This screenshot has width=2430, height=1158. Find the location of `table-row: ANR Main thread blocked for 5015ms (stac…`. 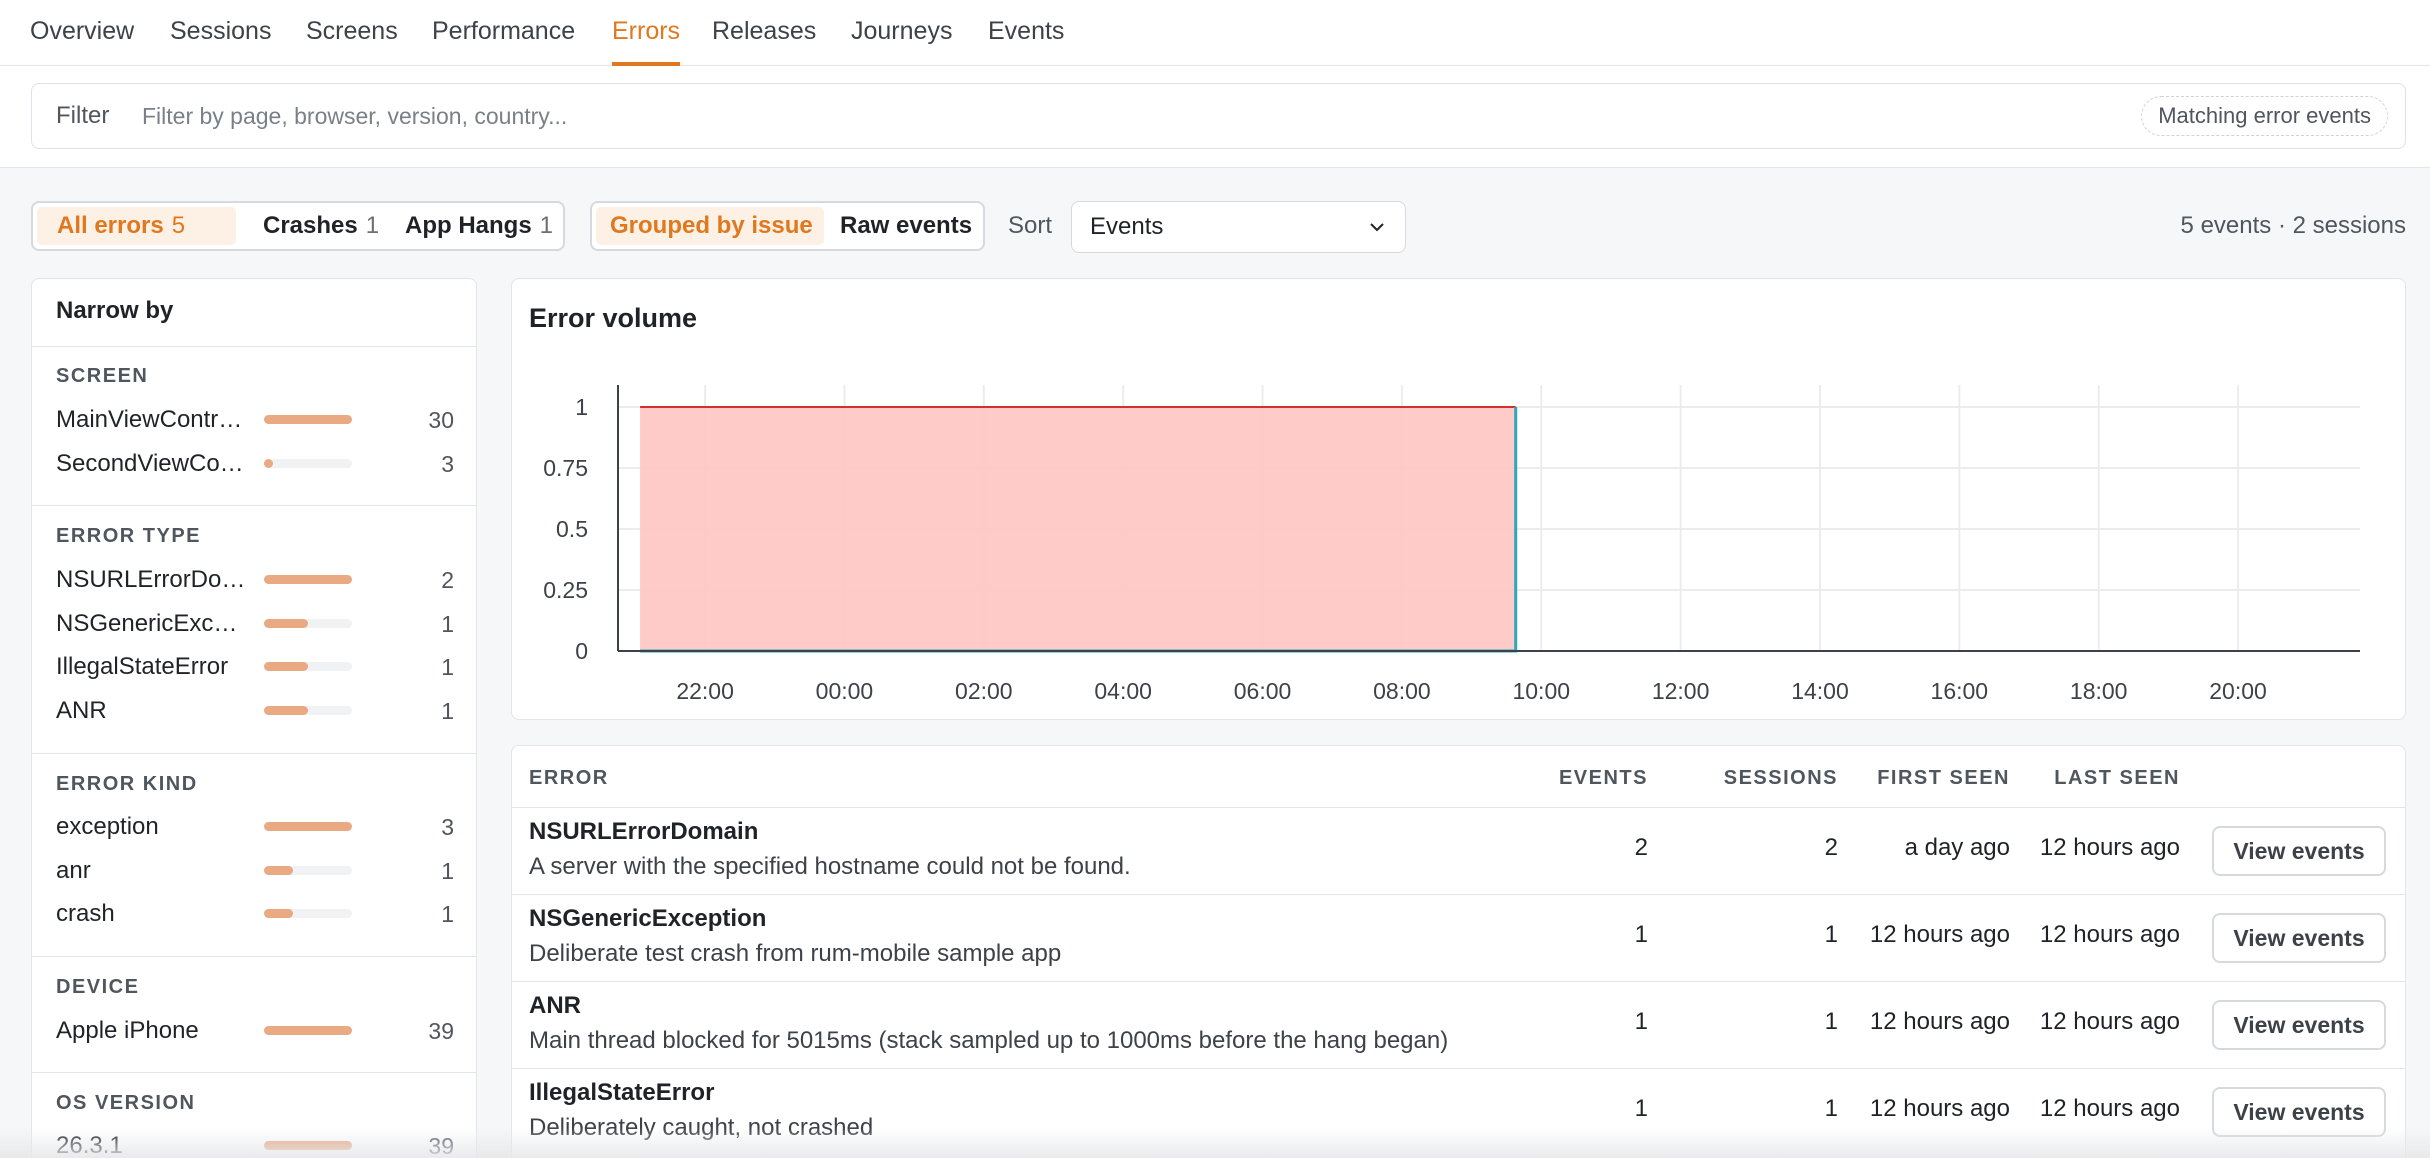

table-row: ANR Main thread blocked for 5015ms (stac… is located at coordinates (1458, 1025).